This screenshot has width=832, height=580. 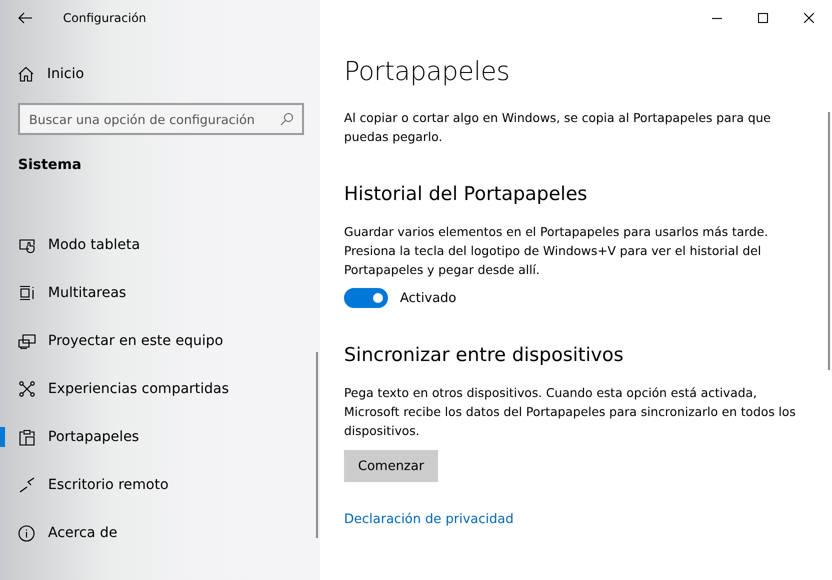 What do you see at coordinates (26, 245) in the screenshot?
I see `tablet-icon` at bounding box center [26, 245].